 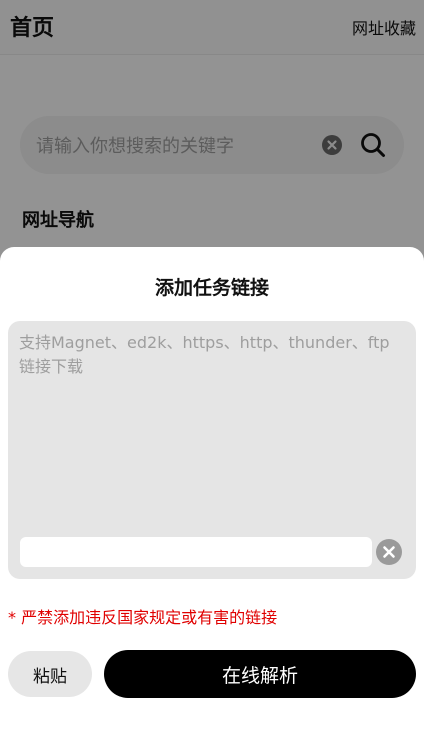 I want to click on sheet-title: 添加任务链接, so click(x=211, y=288).